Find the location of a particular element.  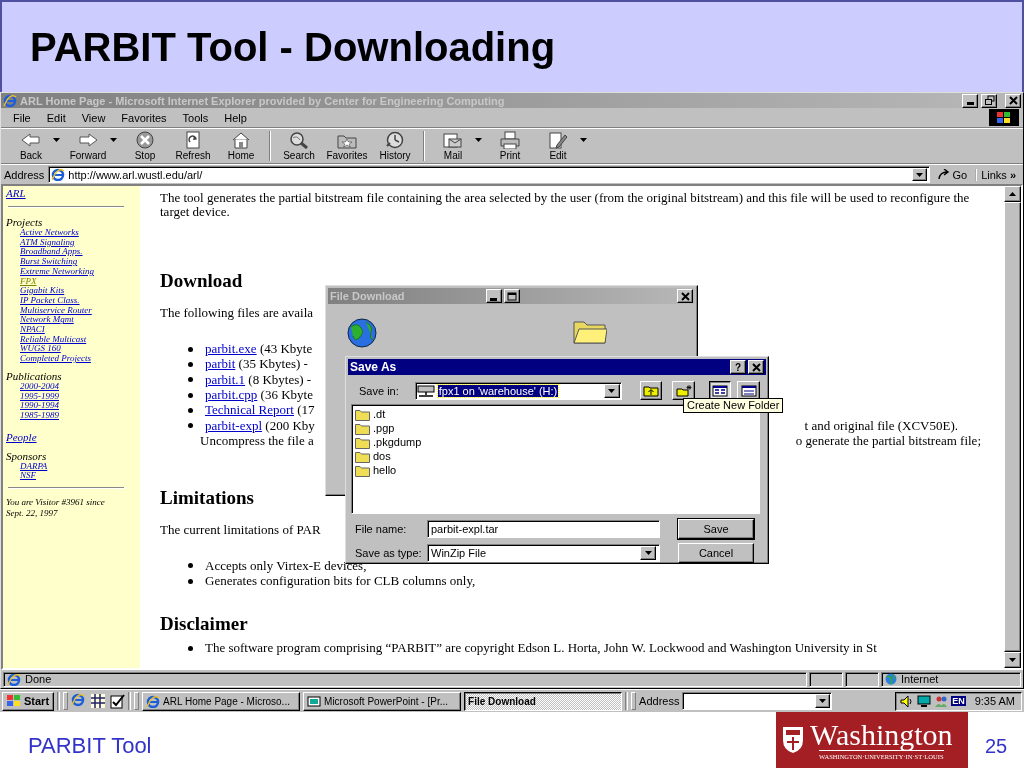

sidebar-link: Completed Projects is located at coordinates (55, 359).